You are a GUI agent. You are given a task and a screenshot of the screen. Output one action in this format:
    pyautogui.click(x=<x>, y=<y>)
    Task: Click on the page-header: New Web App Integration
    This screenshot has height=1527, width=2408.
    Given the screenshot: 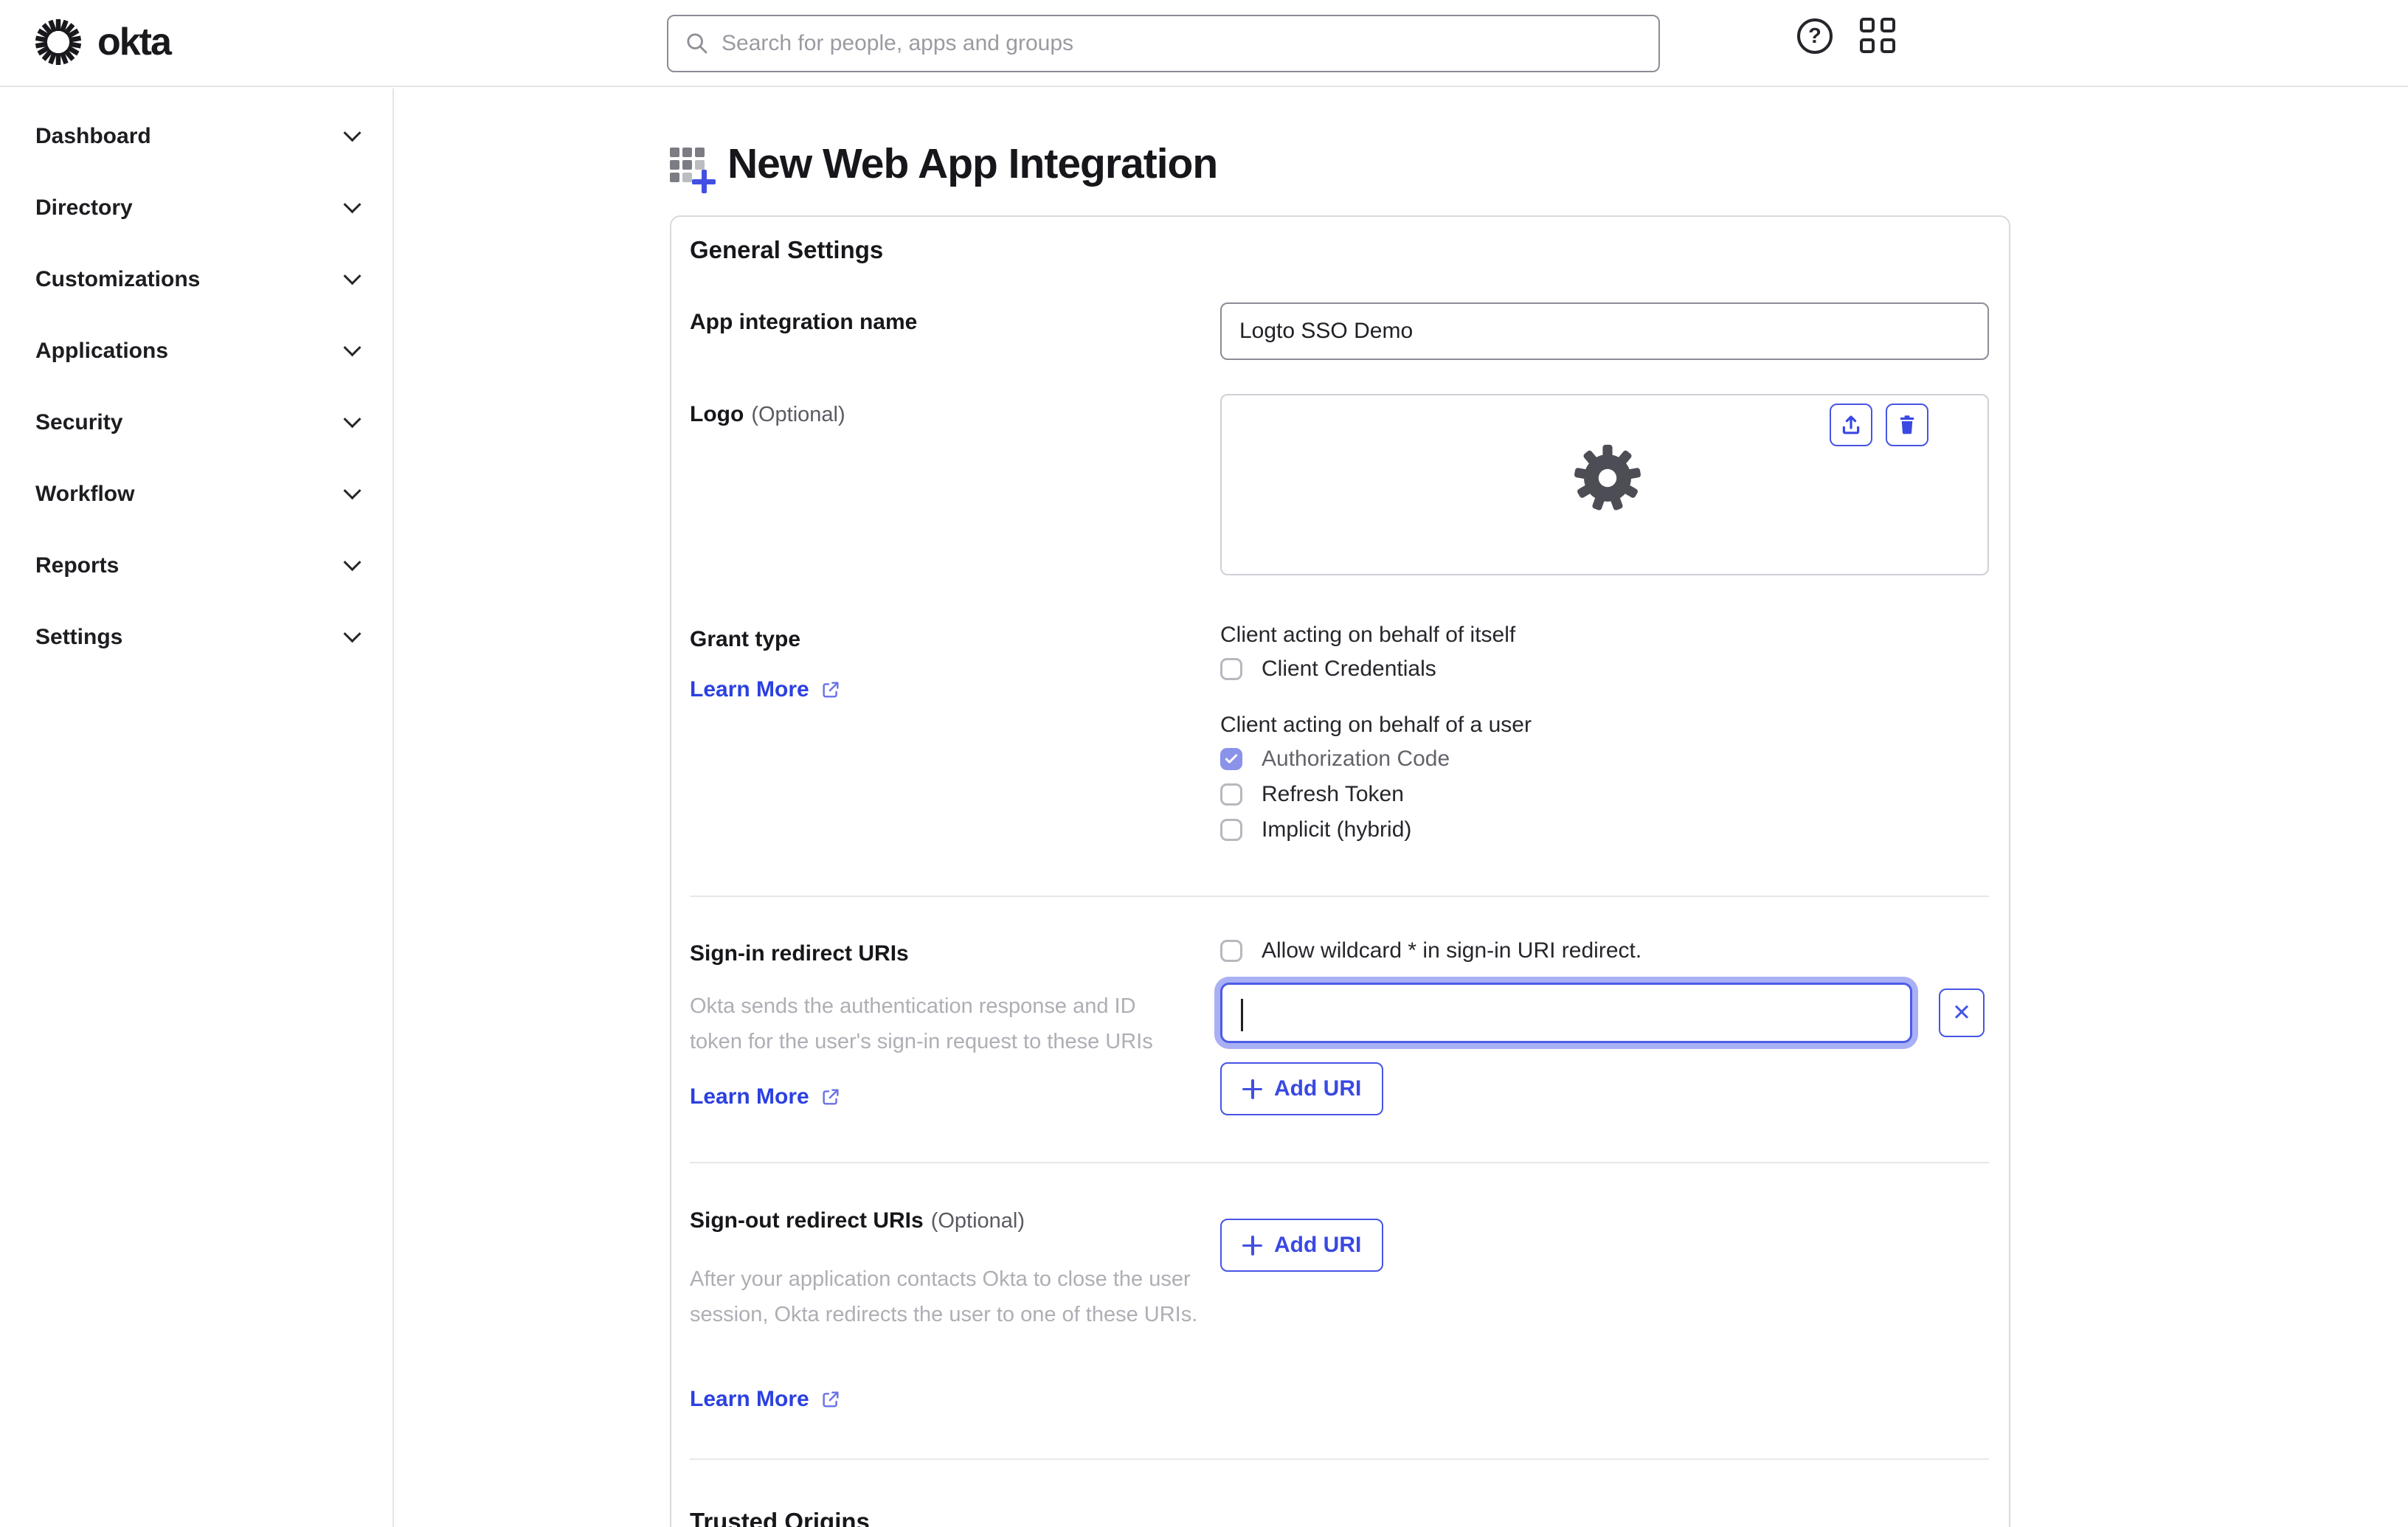 What is the action you would take?
    pyautogui.click(x=944, y=166)
    